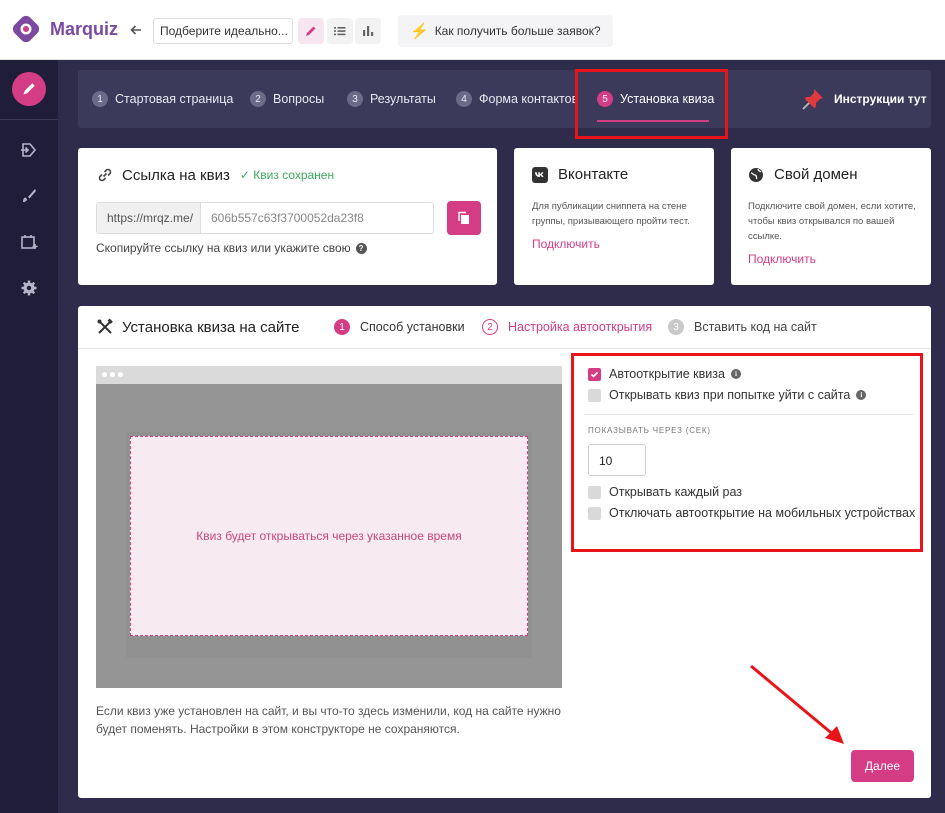 The height and width of the screenshot is (813, 945). Describe the element at coordinates (112, 374) in the screenshot. I see `window-dots` at that location.